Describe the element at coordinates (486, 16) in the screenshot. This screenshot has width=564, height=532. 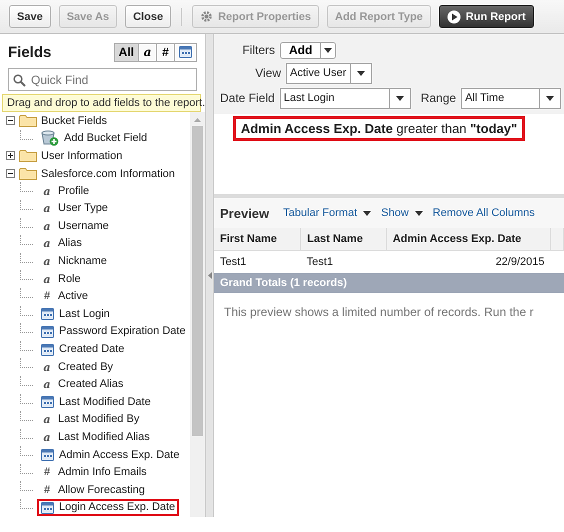
I see `run-report-button: Run Report` at that location.